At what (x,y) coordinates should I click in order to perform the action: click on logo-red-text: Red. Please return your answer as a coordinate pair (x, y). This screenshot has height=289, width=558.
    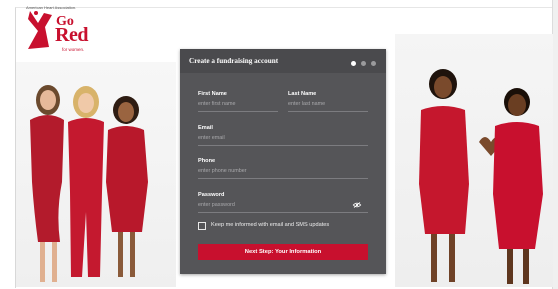
    Looking at the image, I should click on (71, 35).